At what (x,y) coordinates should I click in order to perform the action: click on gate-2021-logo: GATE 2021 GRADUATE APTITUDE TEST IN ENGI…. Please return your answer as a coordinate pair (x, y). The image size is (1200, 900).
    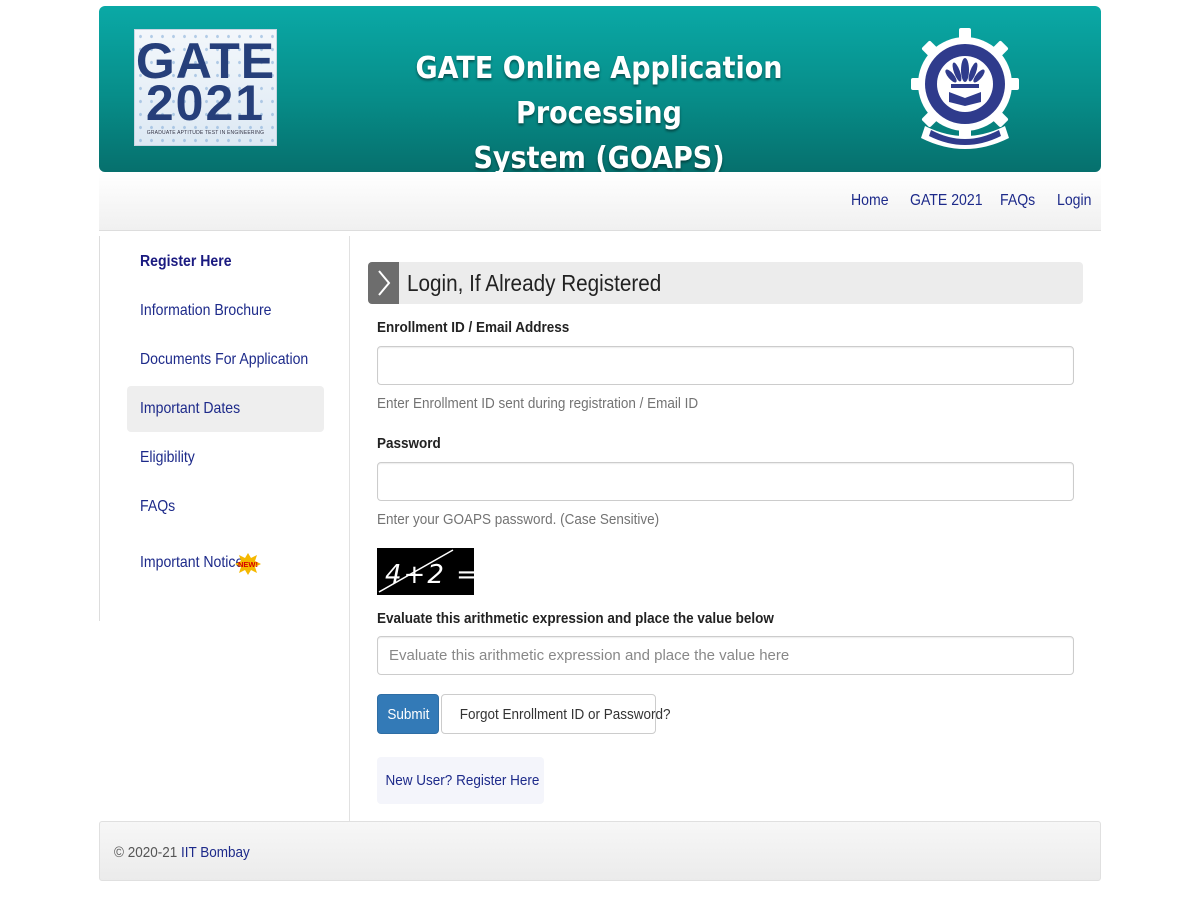
    Looking at the image, I should click on (205, 87).